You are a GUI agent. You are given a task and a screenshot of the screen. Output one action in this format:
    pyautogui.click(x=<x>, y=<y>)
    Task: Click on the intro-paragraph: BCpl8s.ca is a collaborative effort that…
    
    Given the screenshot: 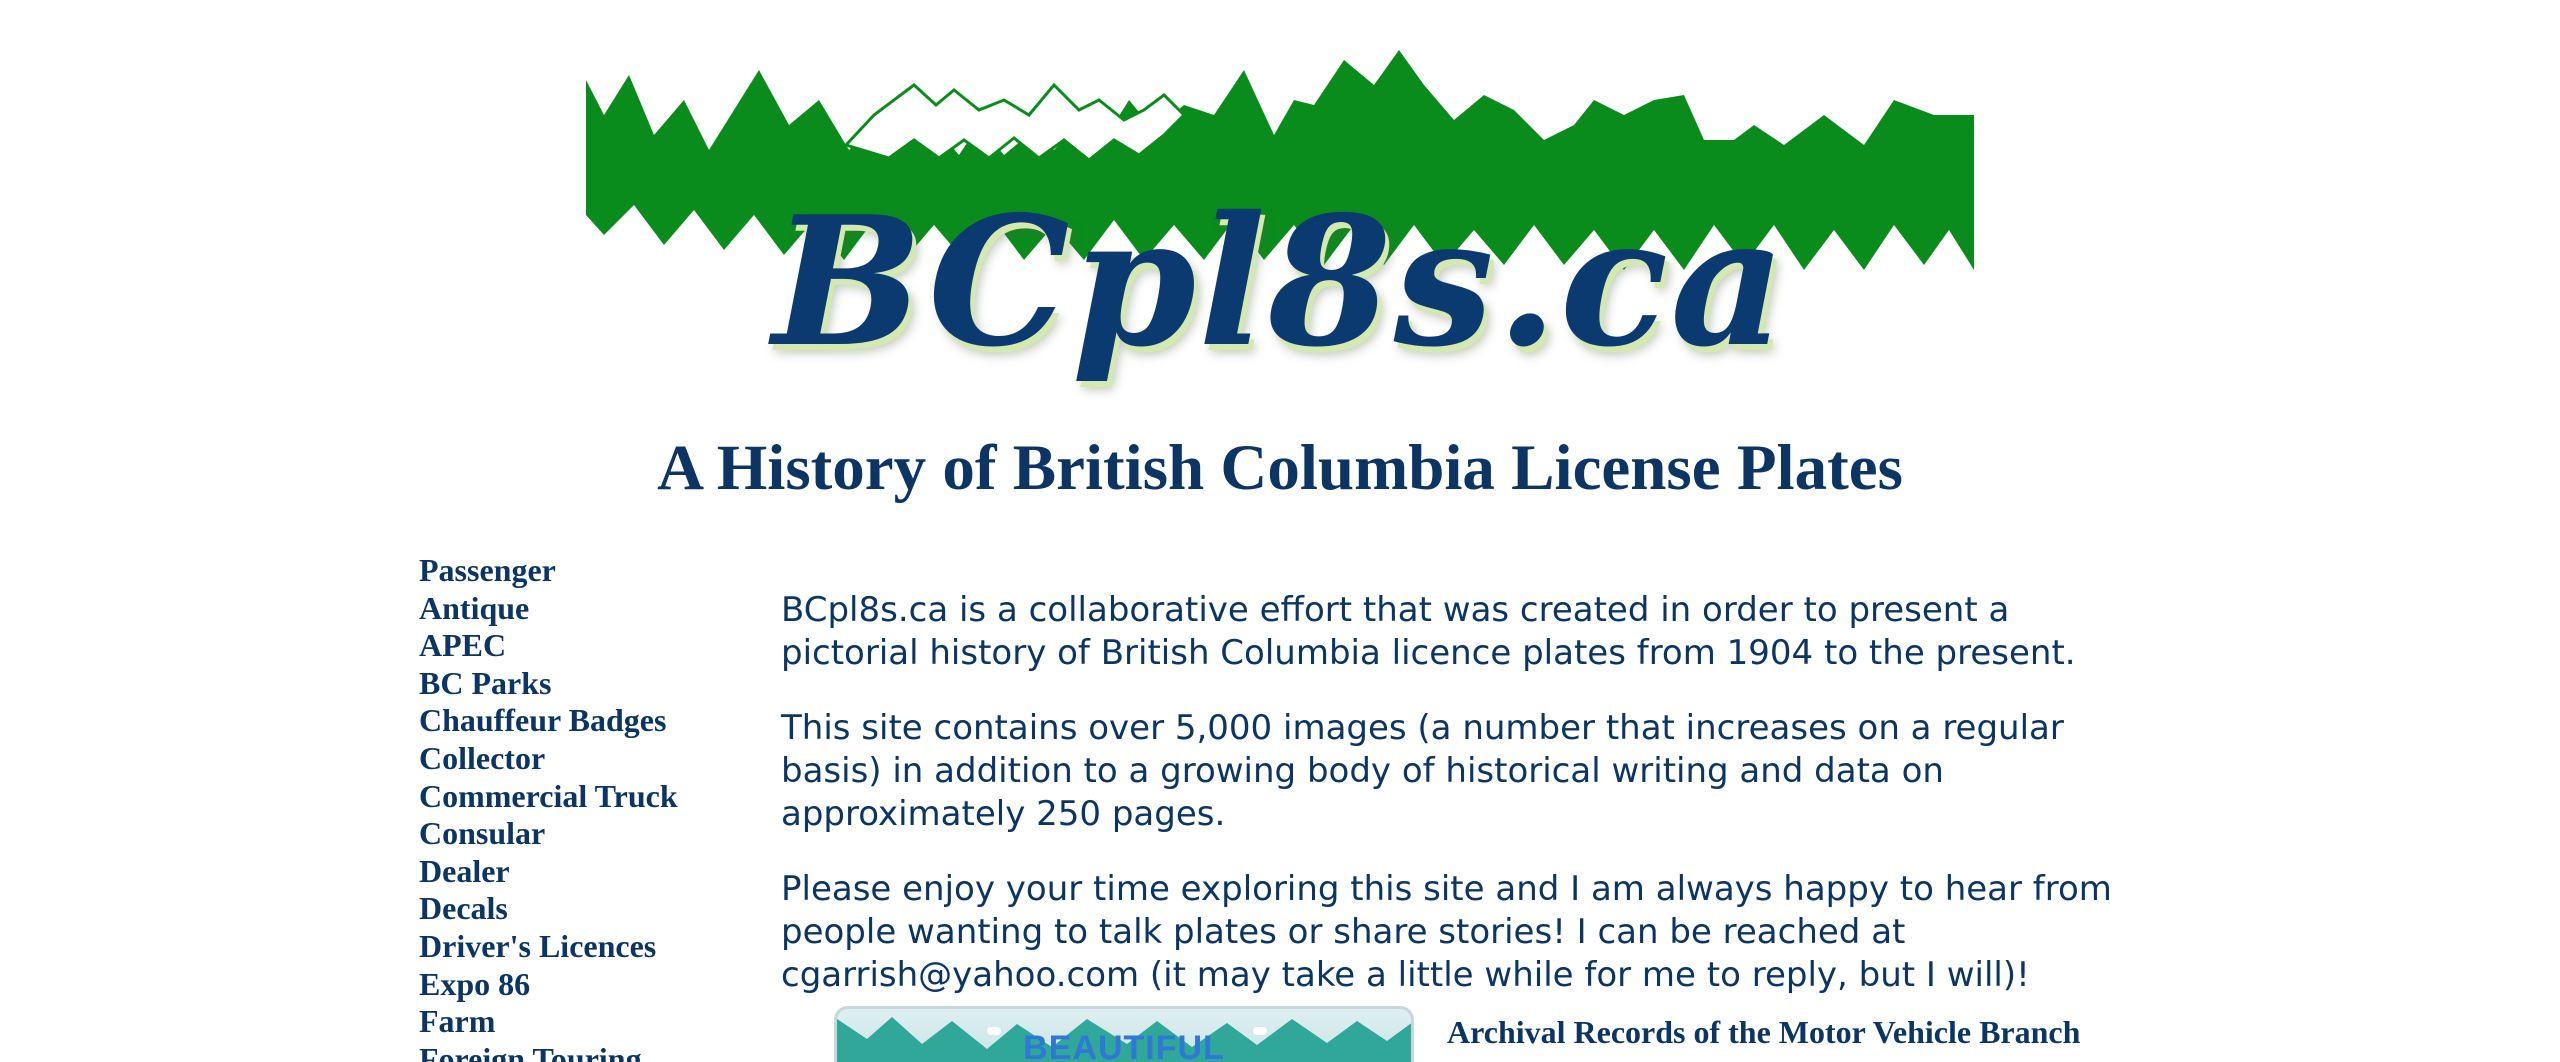 What is the action you would take?
    pyautogui.click(x=1428, y=631)
    